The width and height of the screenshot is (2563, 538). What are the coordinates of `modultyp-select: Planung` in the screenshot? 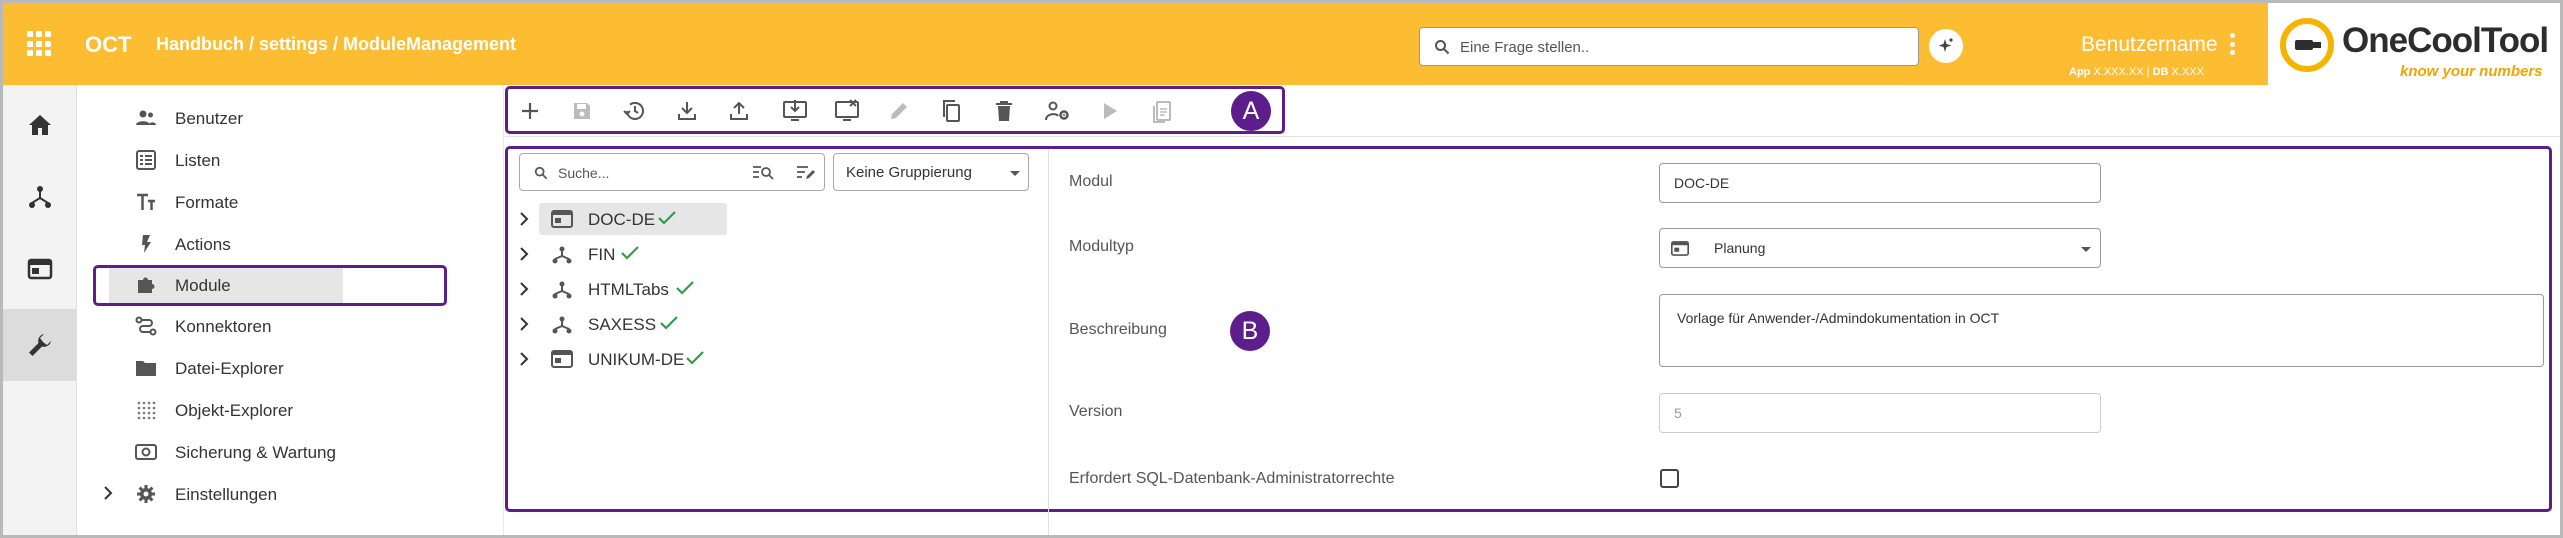 It's located at (1880, 248).